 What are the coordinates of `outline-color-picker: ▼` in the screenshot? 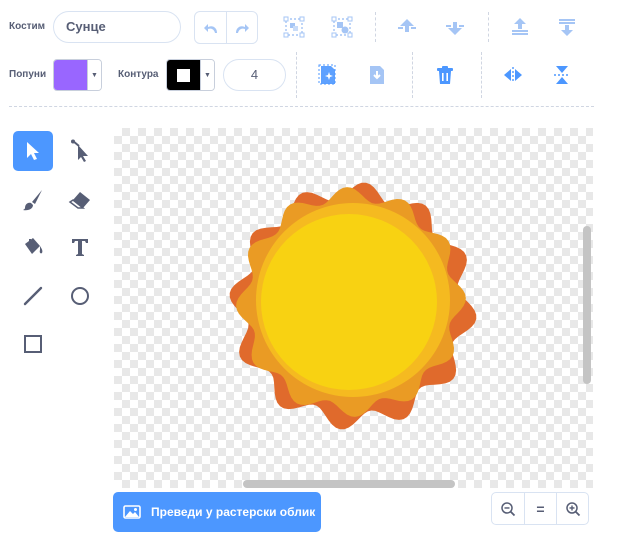 It's located at (190, 75).